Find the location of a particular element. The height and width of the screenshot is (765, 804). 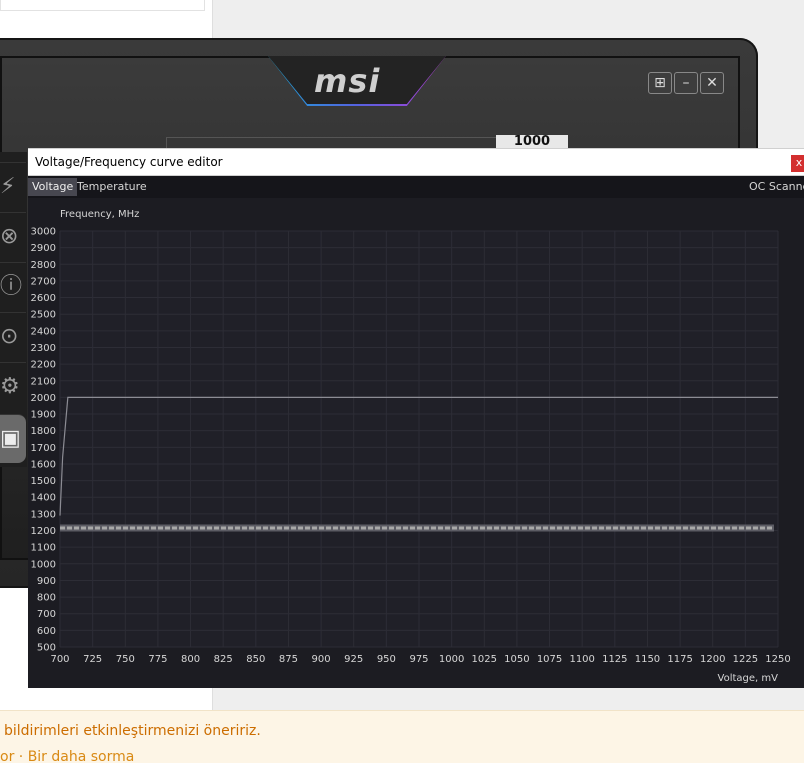

y-tick-label: 1800 is located at coordinates (43, 431).